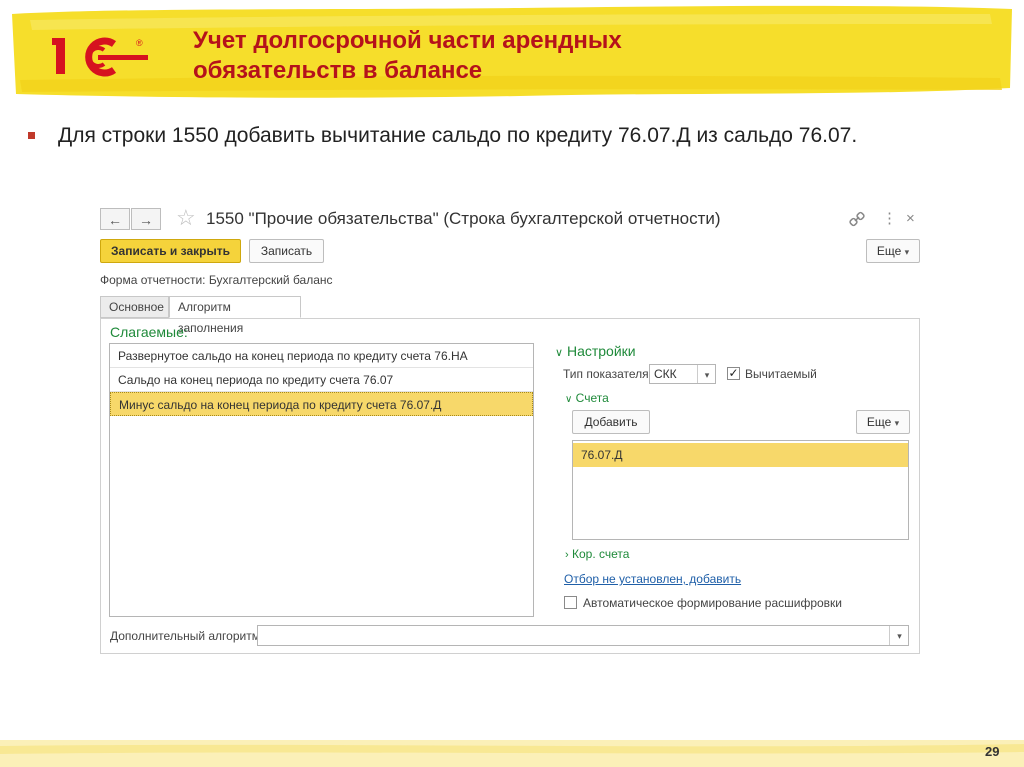 The image size is (1024, 767). Describe the element at coordinates (883, 422) in the screenshot. I see `accounts-more-button: Еще ▾` at that location.